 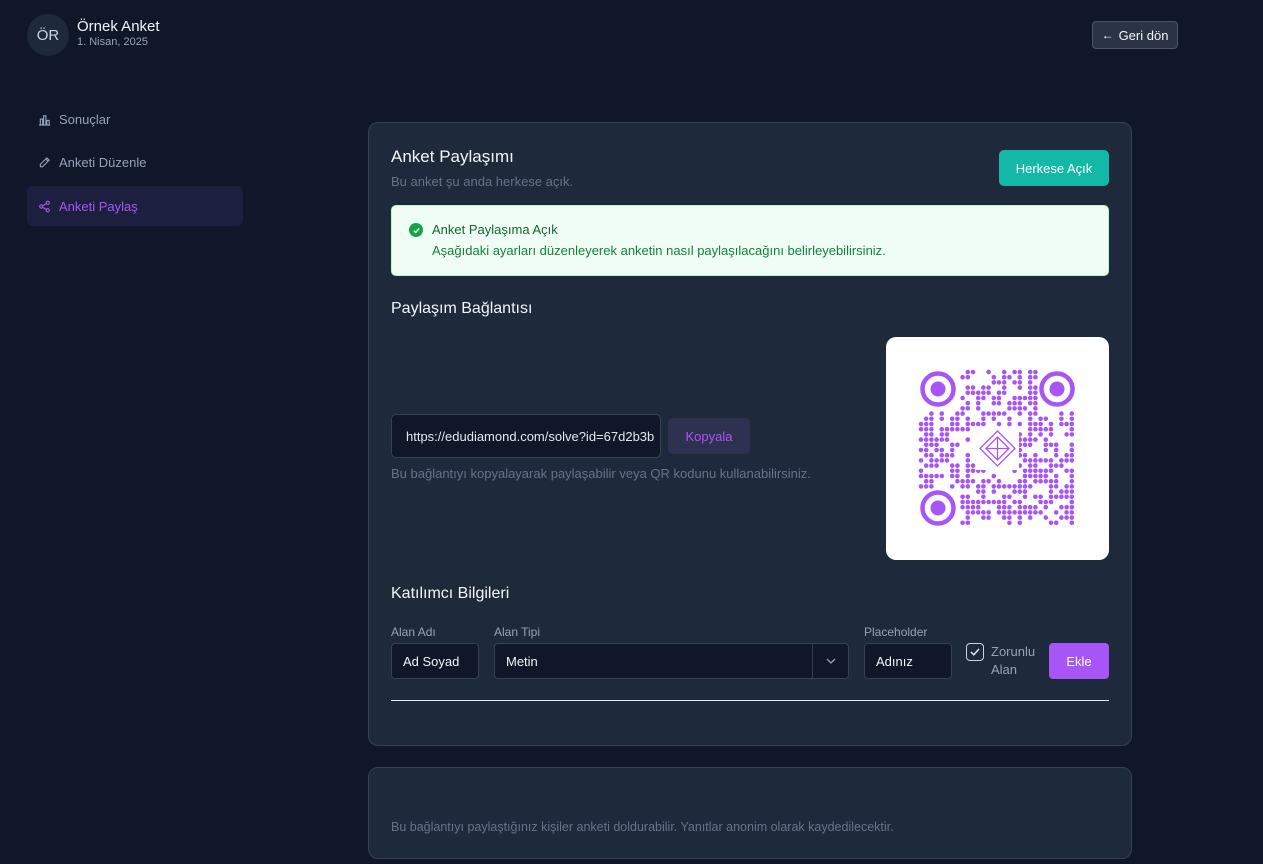 What do you see at coordinates (522, 661) in the screenshot?
I see `field-type-value: Metin` at bounding box center [522, 661].